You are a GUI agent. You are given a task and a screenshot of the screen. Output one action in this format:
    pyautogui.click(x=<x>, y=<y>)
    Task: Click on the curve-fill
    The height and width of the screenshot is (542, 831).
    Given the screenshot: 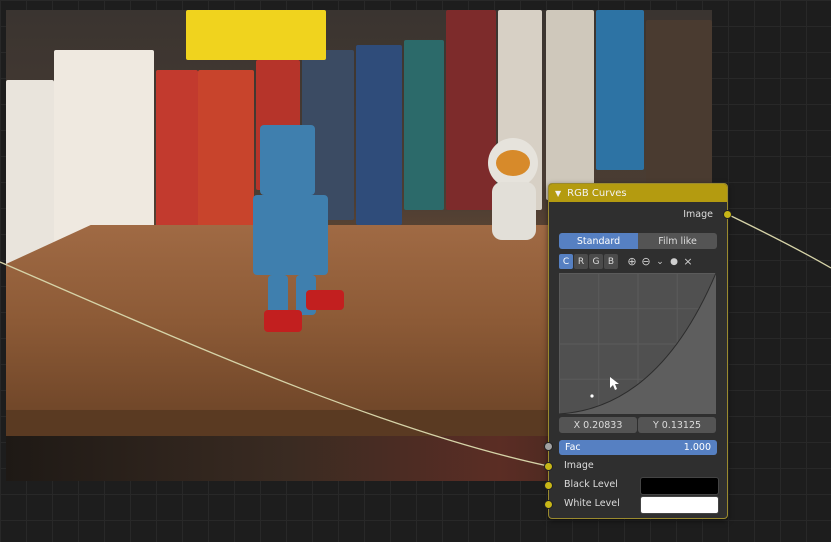 What is the action you would take?
    pyautogui.click(x=637, y=343)
    